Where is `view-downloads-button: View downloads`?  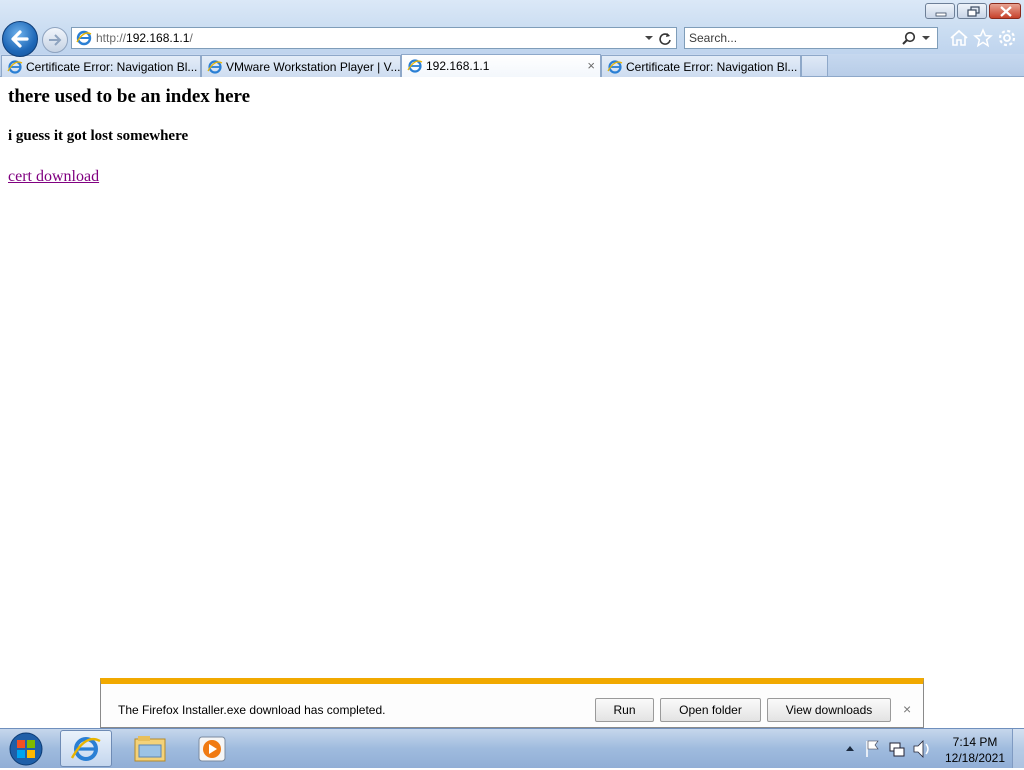
view-downloads-button: View downloads is located at coordinates (829, 710).